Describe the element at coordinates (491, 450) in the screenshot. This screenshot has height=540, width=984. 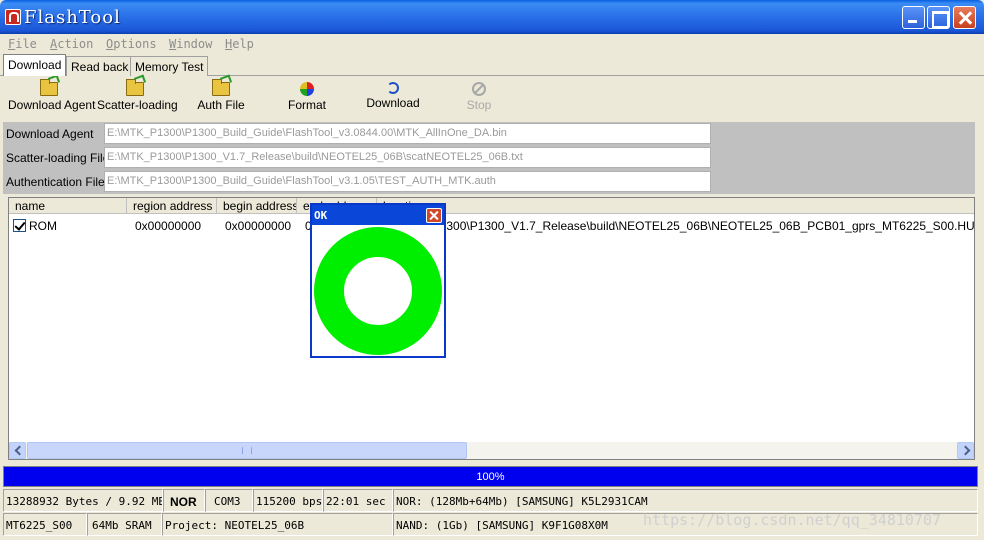
I see `horizontal-scrollbar` at that location.